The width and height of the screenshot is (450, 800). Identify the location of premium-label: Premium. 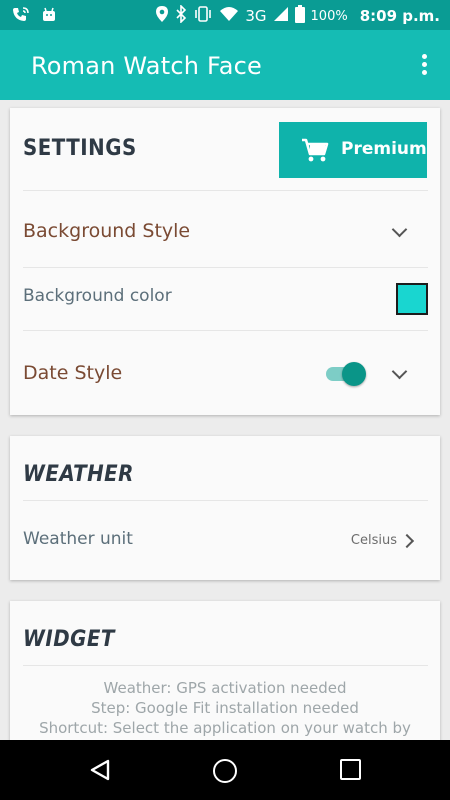
(384, 149).